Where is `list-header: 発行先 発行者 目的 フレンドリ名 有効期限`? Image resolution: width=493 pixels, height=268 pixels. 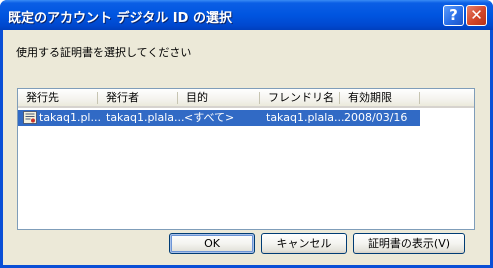
list-header: 発行先 発行者 目的 フレンドリ名 有効期限 is located at coordinates (246, 98).